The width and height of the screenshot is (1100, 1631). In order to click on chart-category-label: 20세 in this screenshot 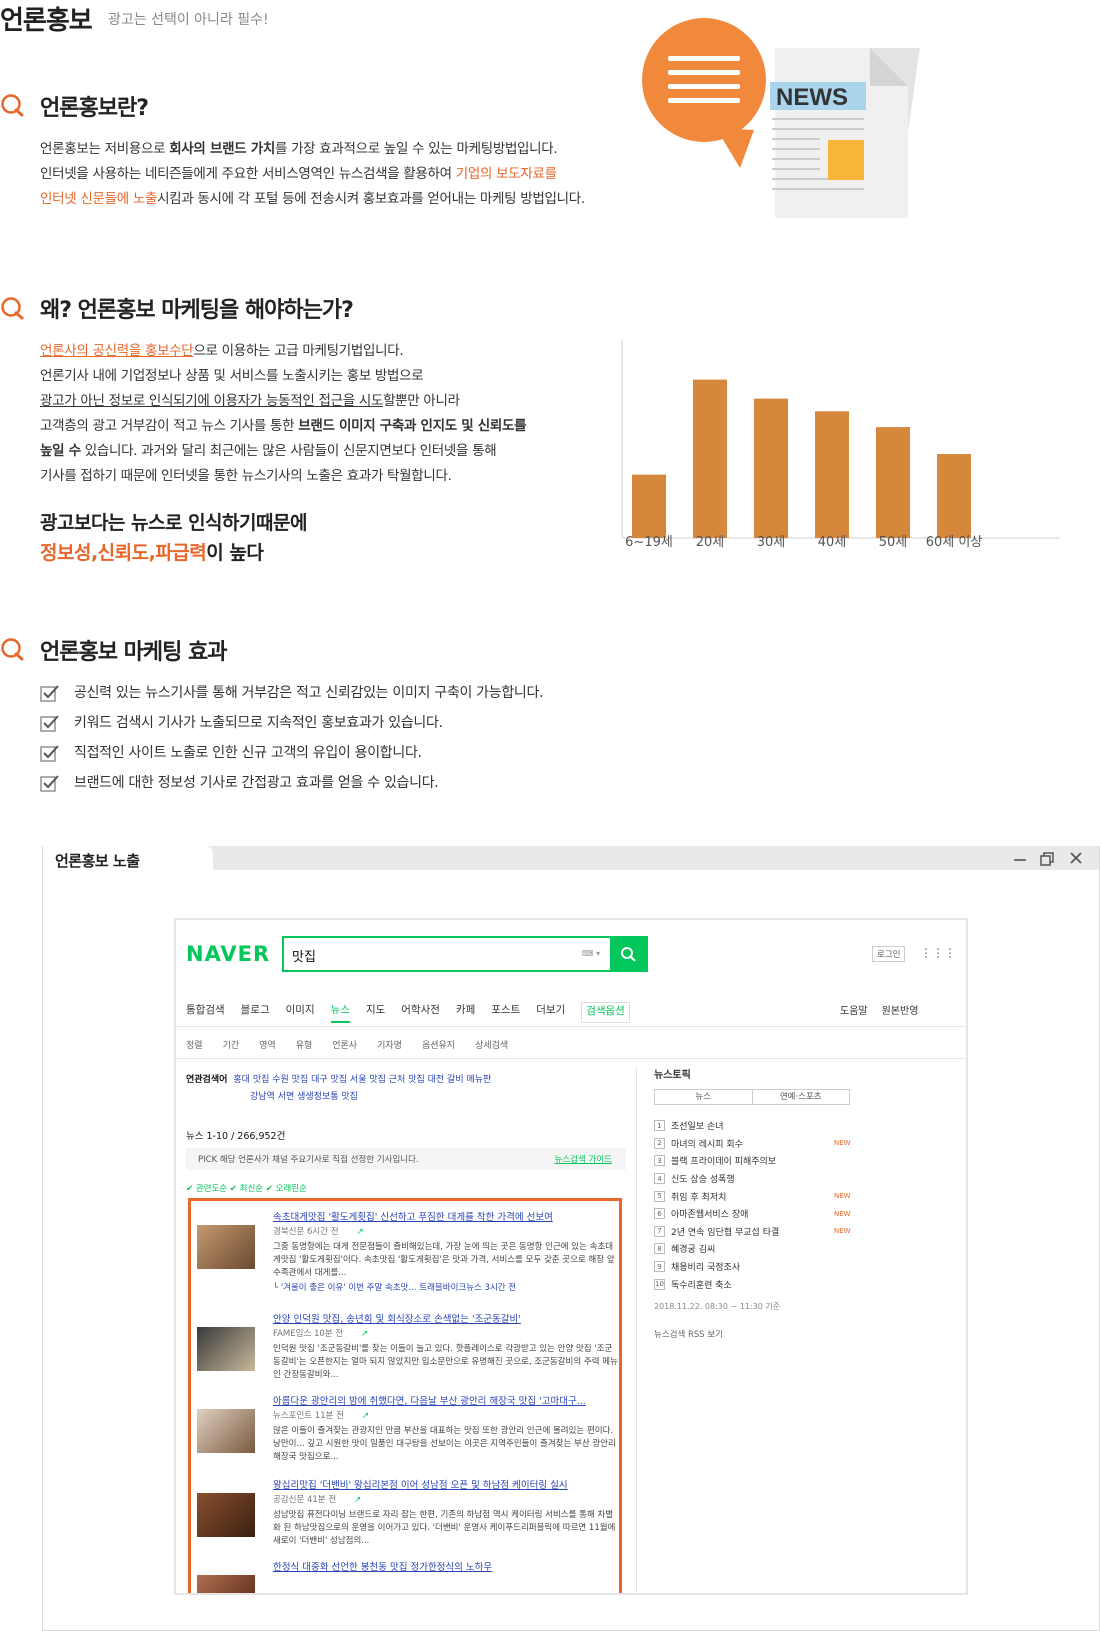, I will do `click(710, 542)`.